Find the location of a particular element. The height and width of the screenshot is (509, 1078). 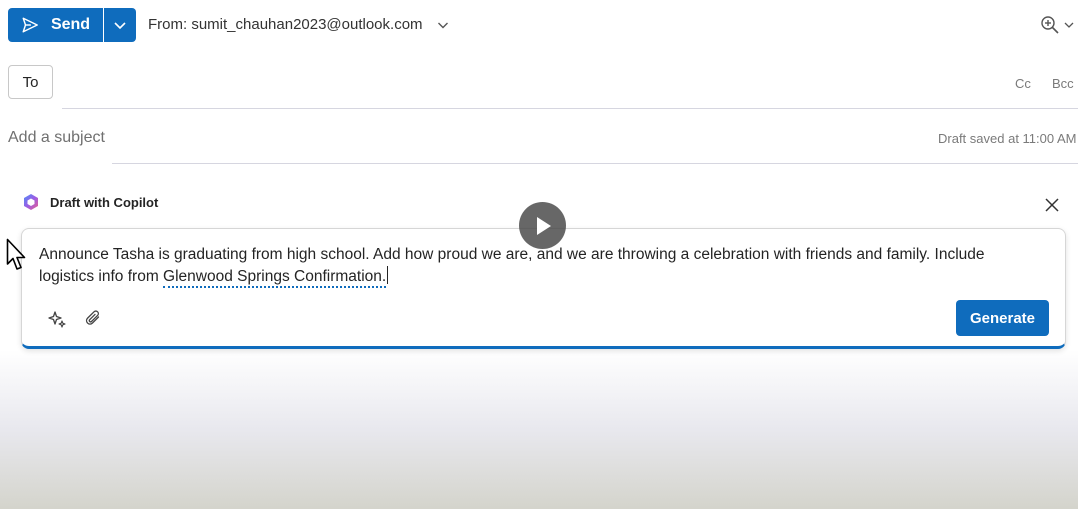

cc-button: Cc is located at coordinates (1023, 83).